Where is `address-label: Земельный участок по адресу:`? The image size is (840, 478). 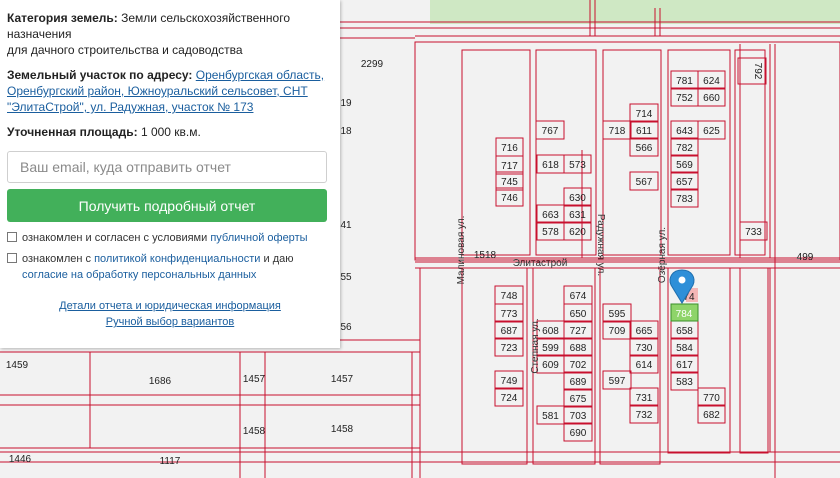 address-label: Земельный участок по адресу: is located at coordinates (100, 75).